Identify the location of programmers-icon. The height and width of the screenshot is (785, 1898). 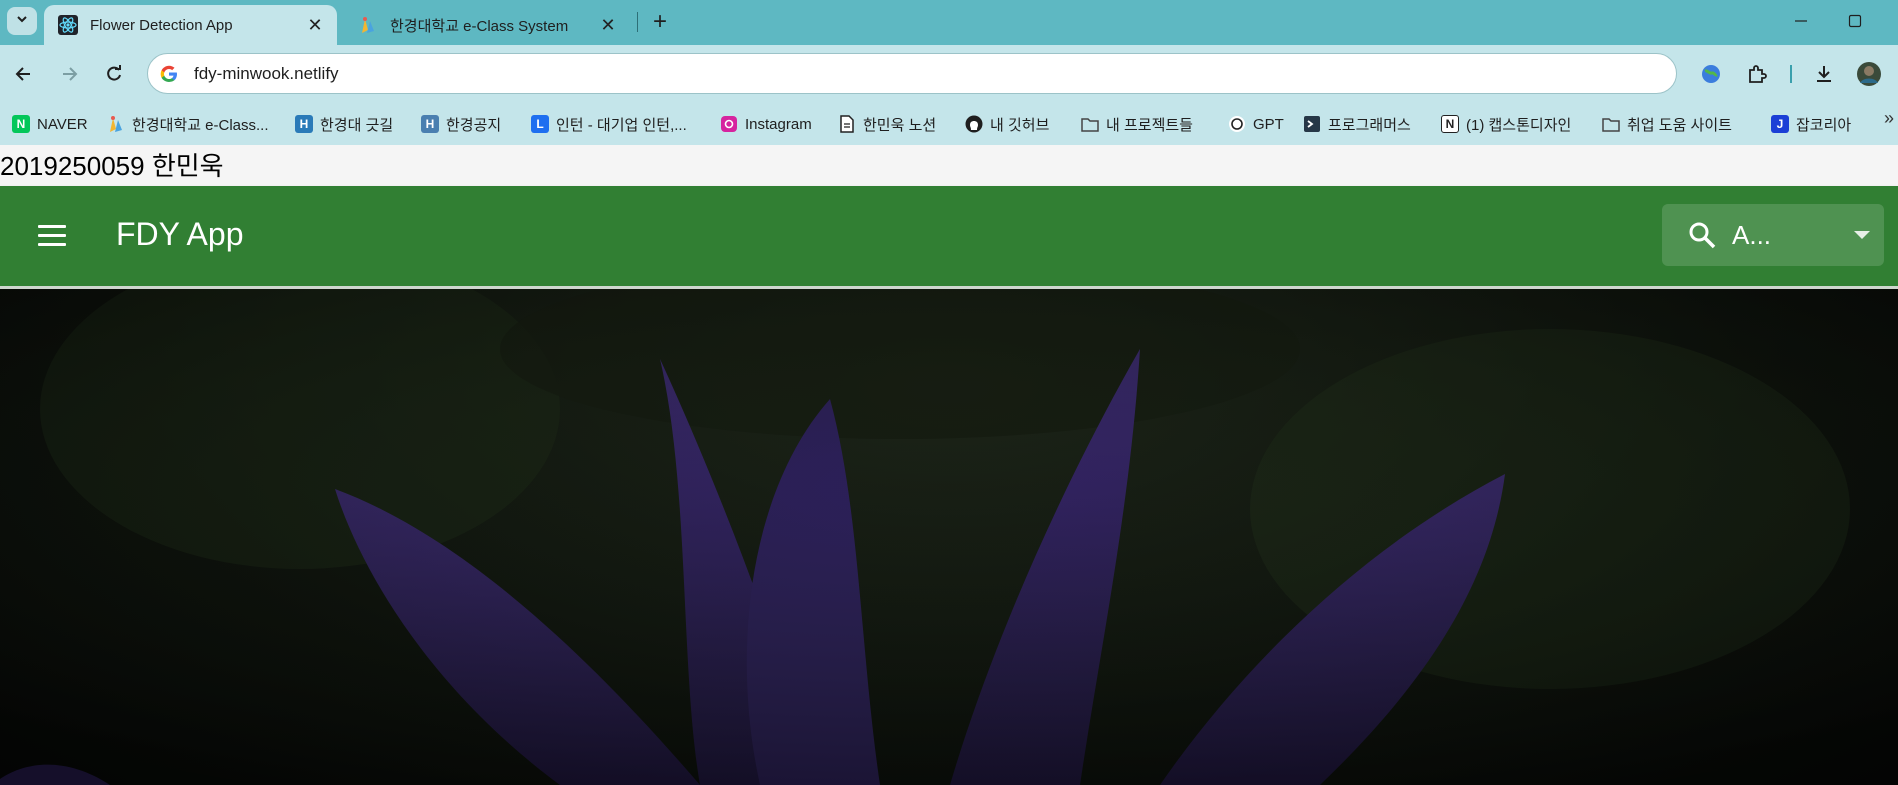
(1312, 124).